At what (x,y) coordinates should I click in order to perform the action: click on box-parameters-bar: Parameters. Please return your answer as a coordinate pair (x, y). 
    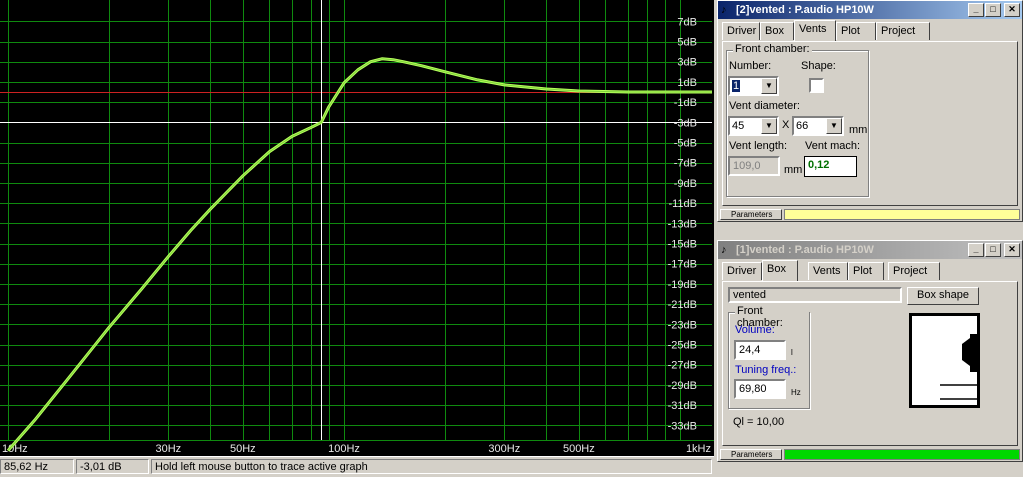
    Looking at the image, I should click on (870, 454).